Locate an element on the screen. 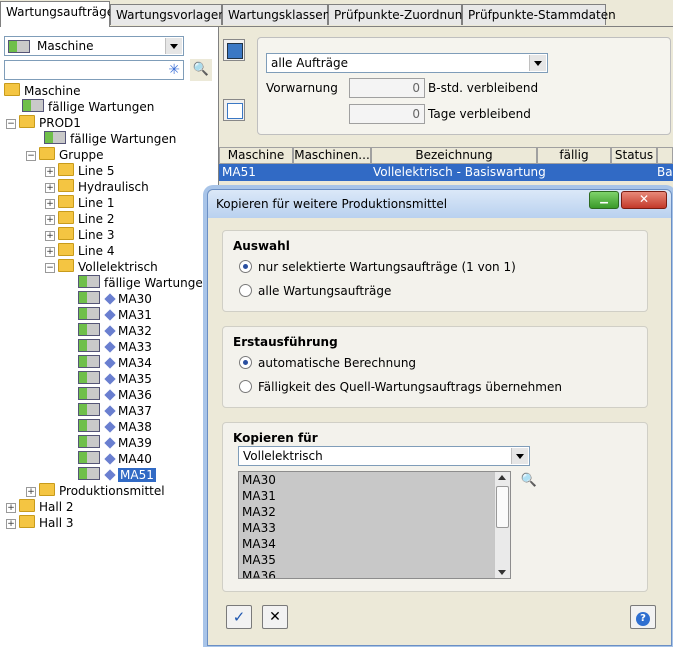 The height and width of the screenshot is (647, 673). column-header-faellig: fällig is located at coordinates (574, 155).